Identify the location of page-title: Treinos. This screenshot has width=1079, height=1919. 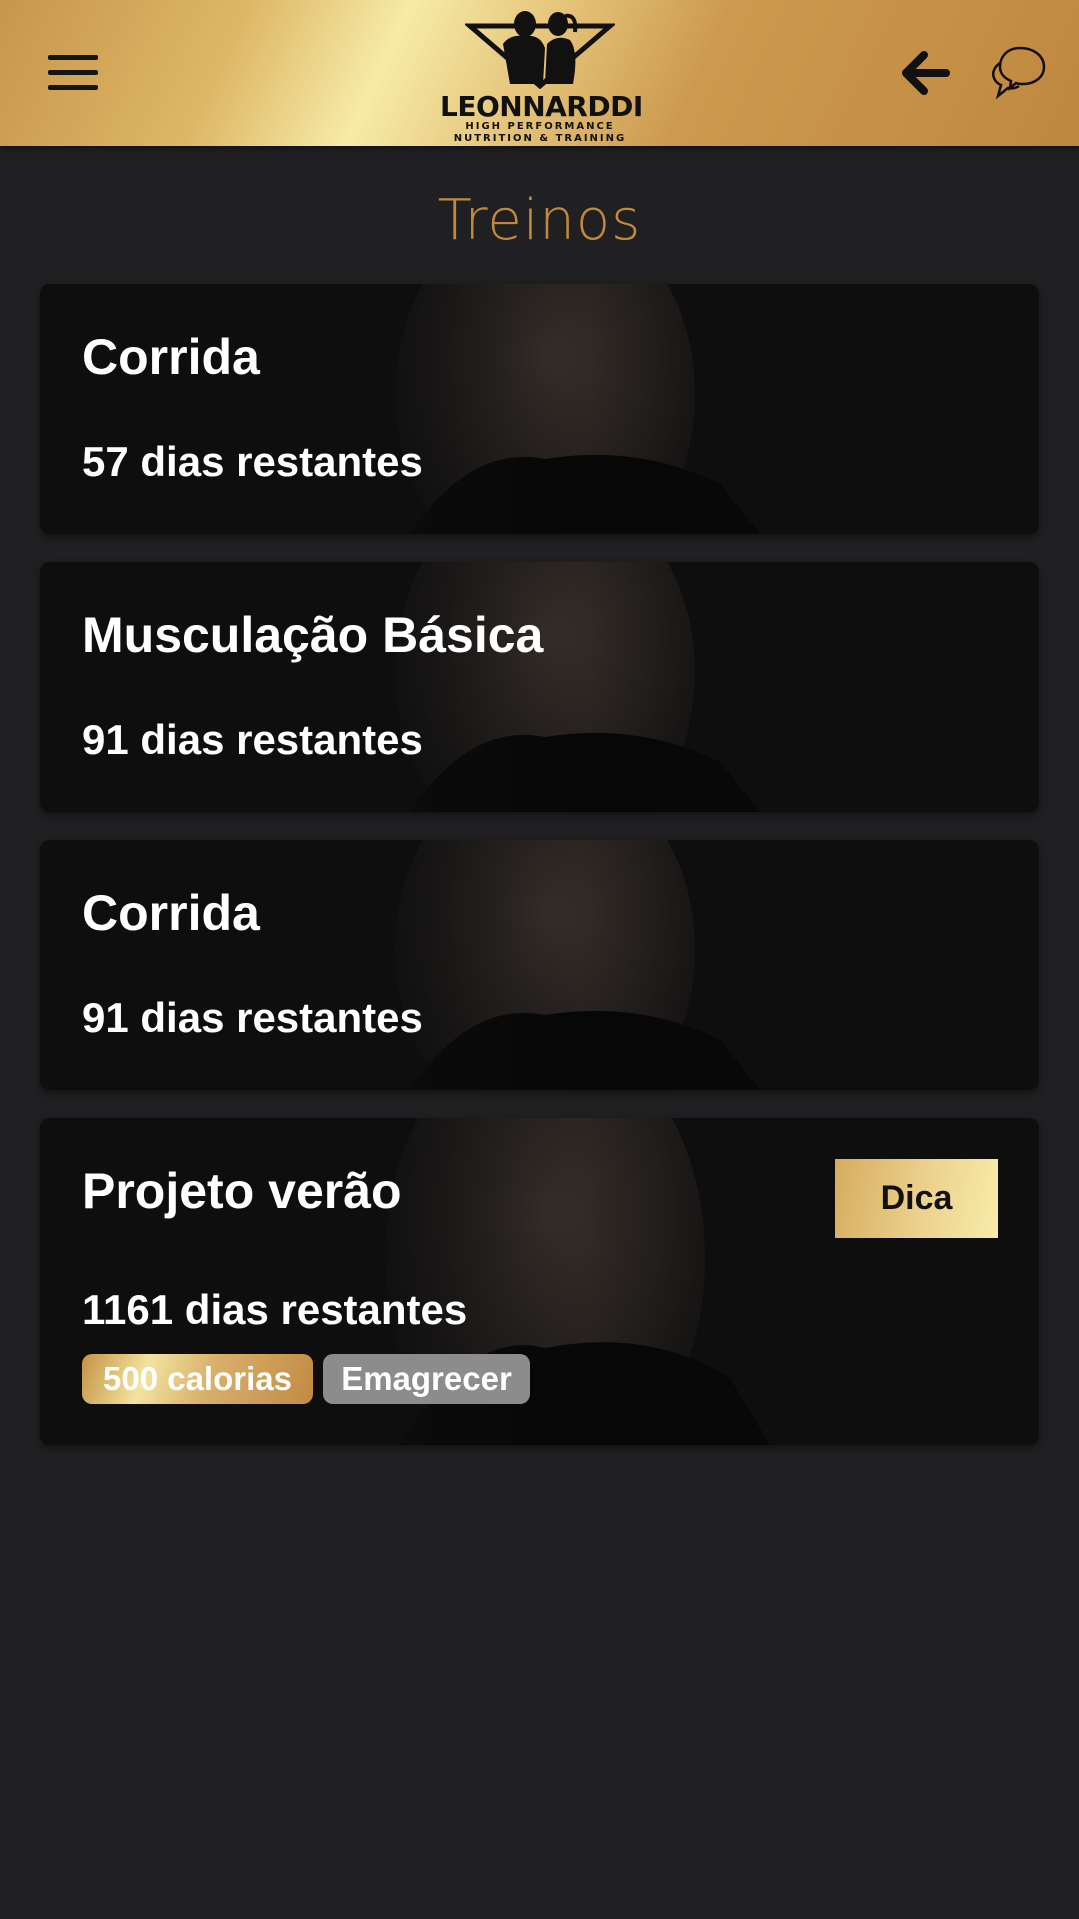
(539, 220).